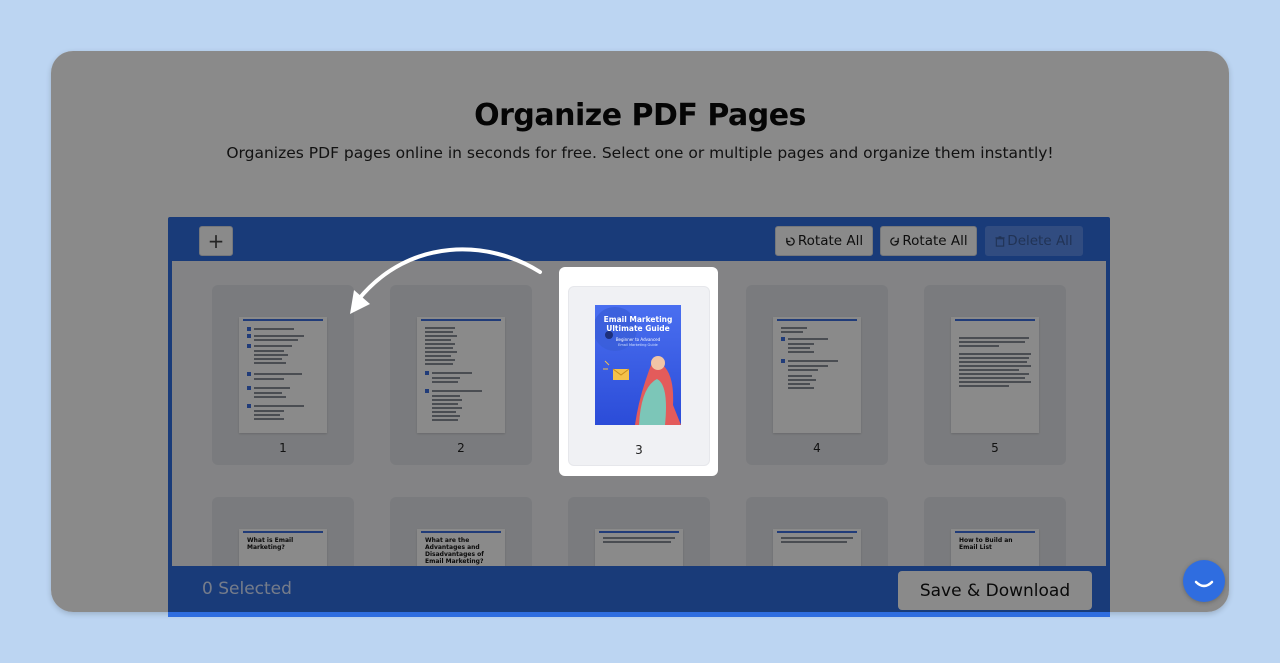 The image size is (1280, 663). I want to click on page-tile-4: 4, so click(817, 375).